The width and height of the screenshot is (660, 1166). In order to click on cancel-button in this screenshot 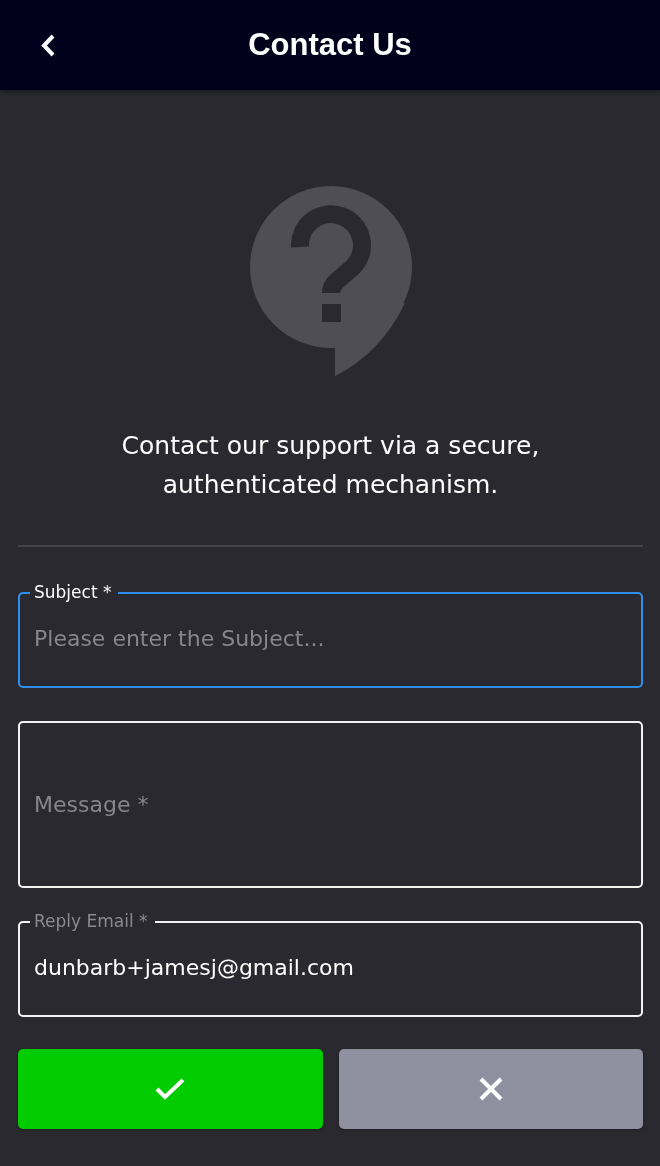, I will do `click(490, 1089)`.